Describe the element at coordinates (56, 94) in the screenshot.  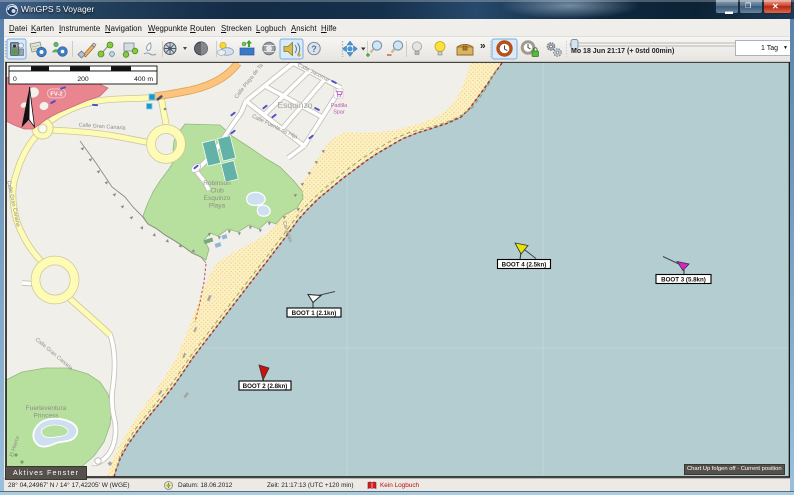
I see `svg-text: FV-2` at that location.